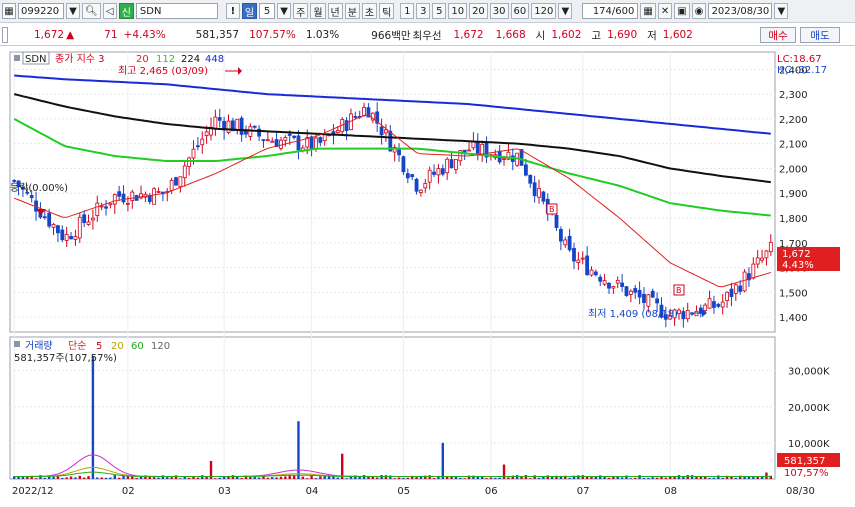 The width and height of the screenshot is (855, 507). I want to click on price-tick-label: 1,500, so click(793, 293).